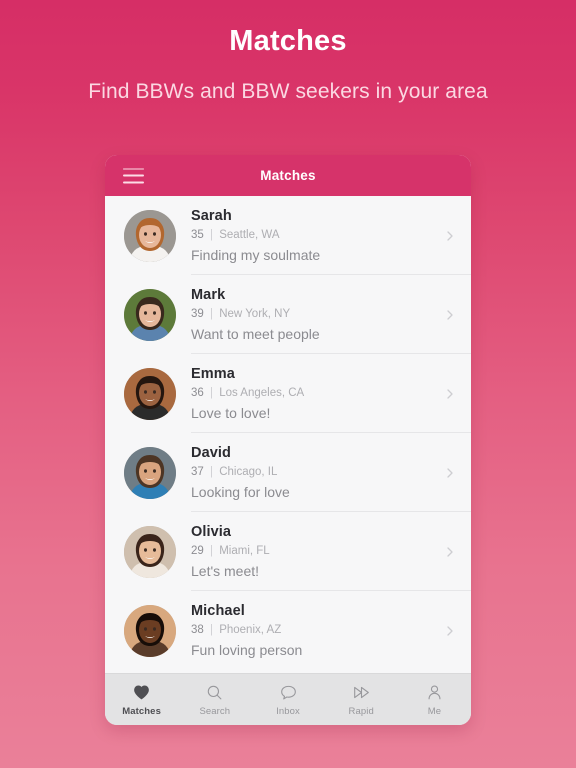  I want to click on promo-title: Matches, so click(288, 41).